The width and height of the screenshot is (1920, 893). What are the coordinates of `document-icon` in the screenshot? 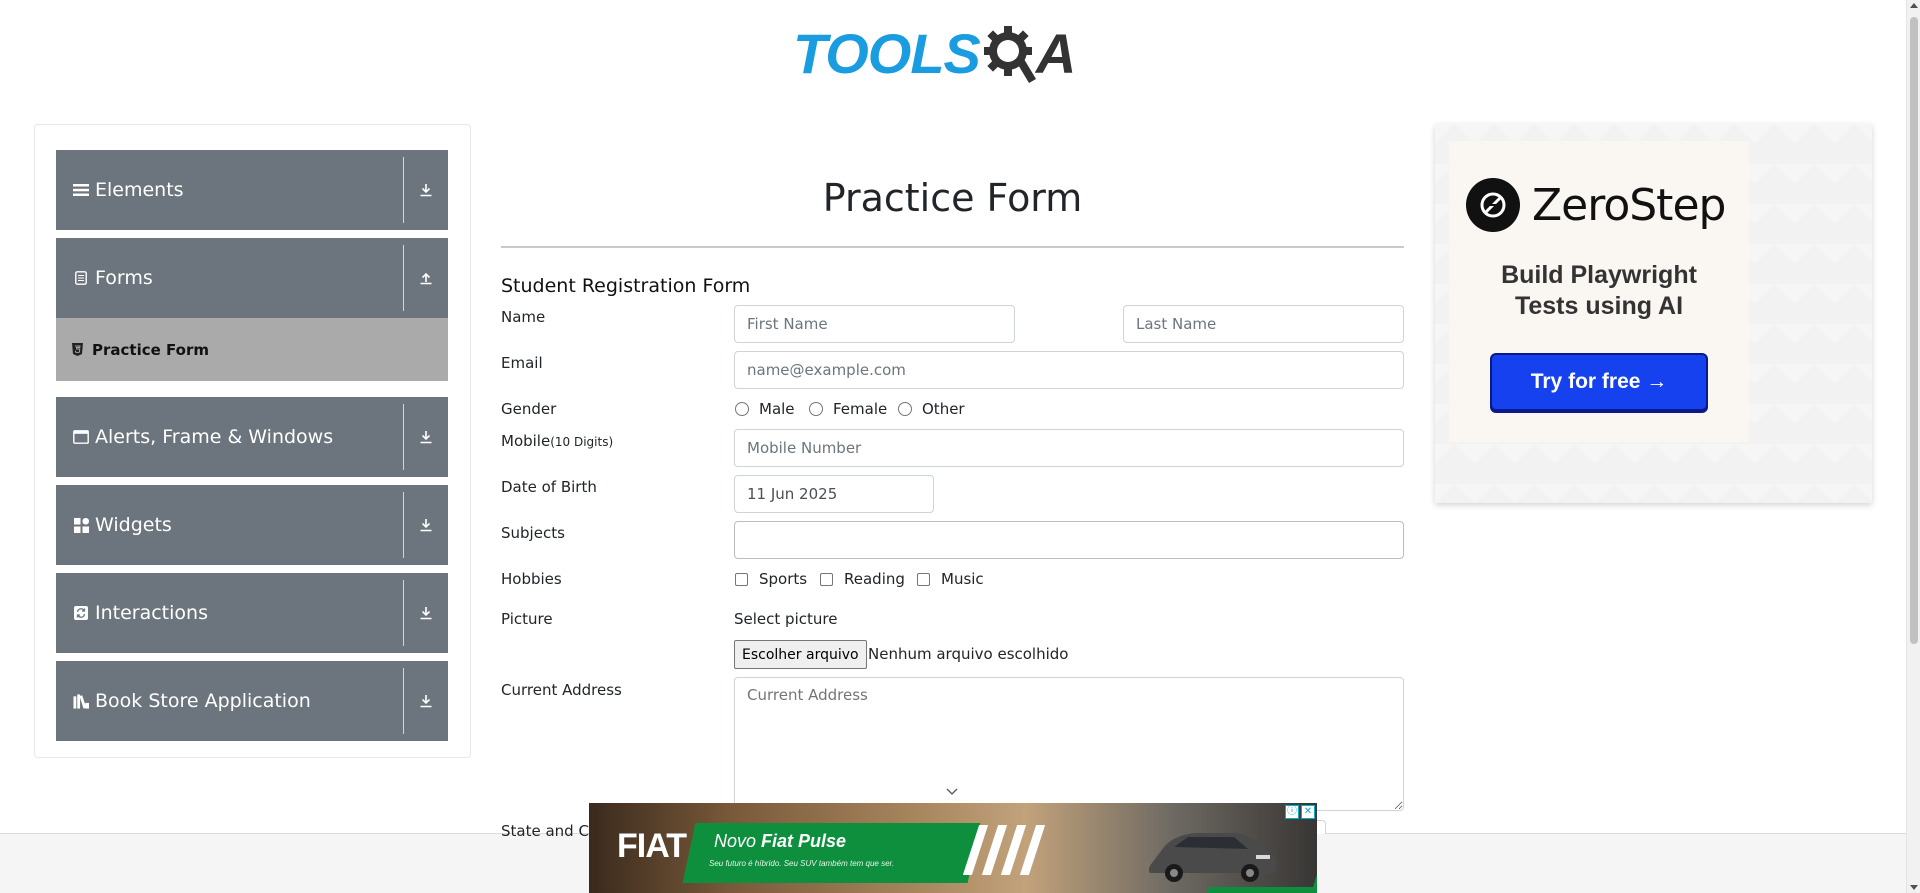 It's located at (81, 278).